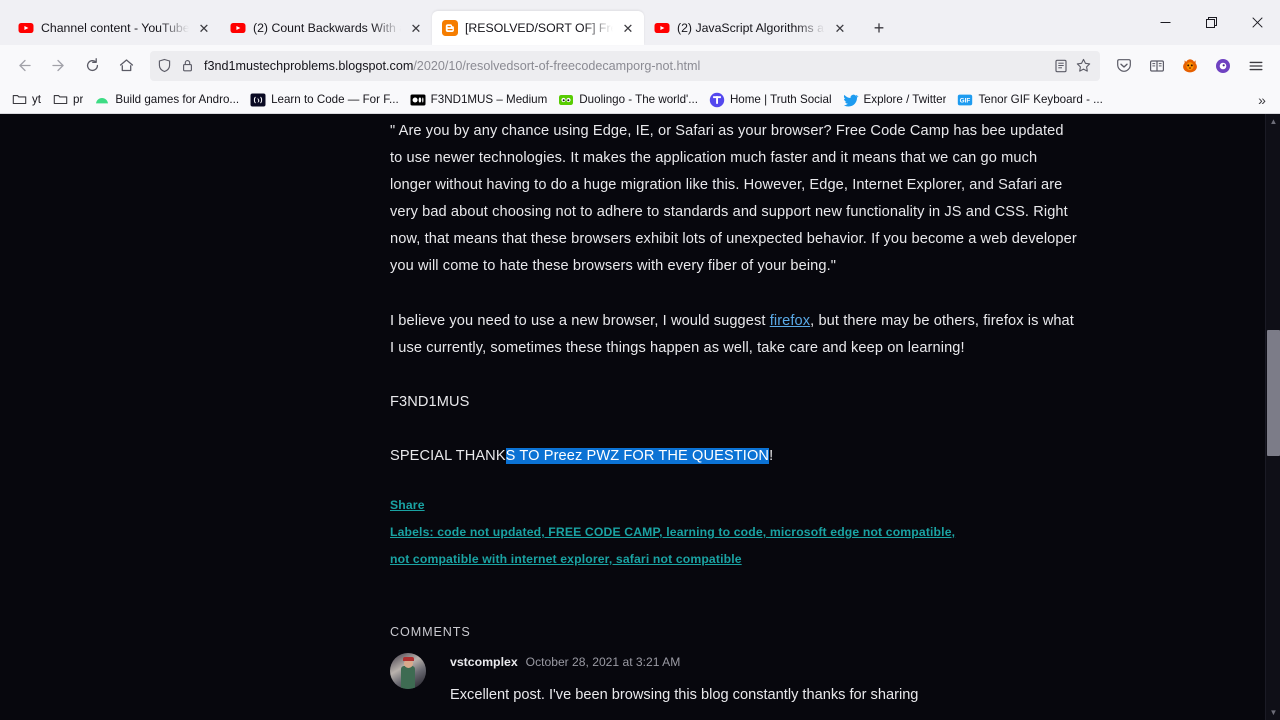 The width and height of the screenshot is (1280, 720). I want to click on bookmark-explore-twitter: Explore / Twitter, so click(895, 100).